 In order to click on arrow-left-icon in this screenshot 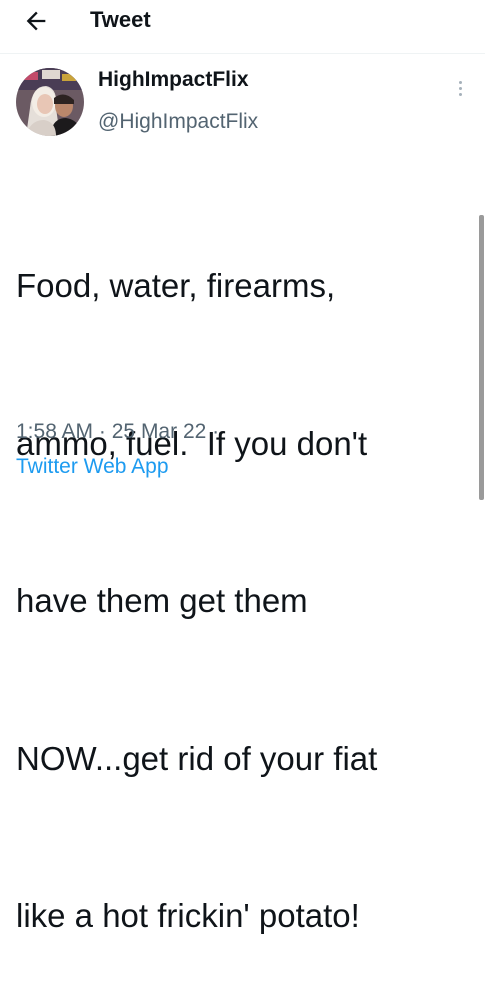, I will do `click(36, 21)`.